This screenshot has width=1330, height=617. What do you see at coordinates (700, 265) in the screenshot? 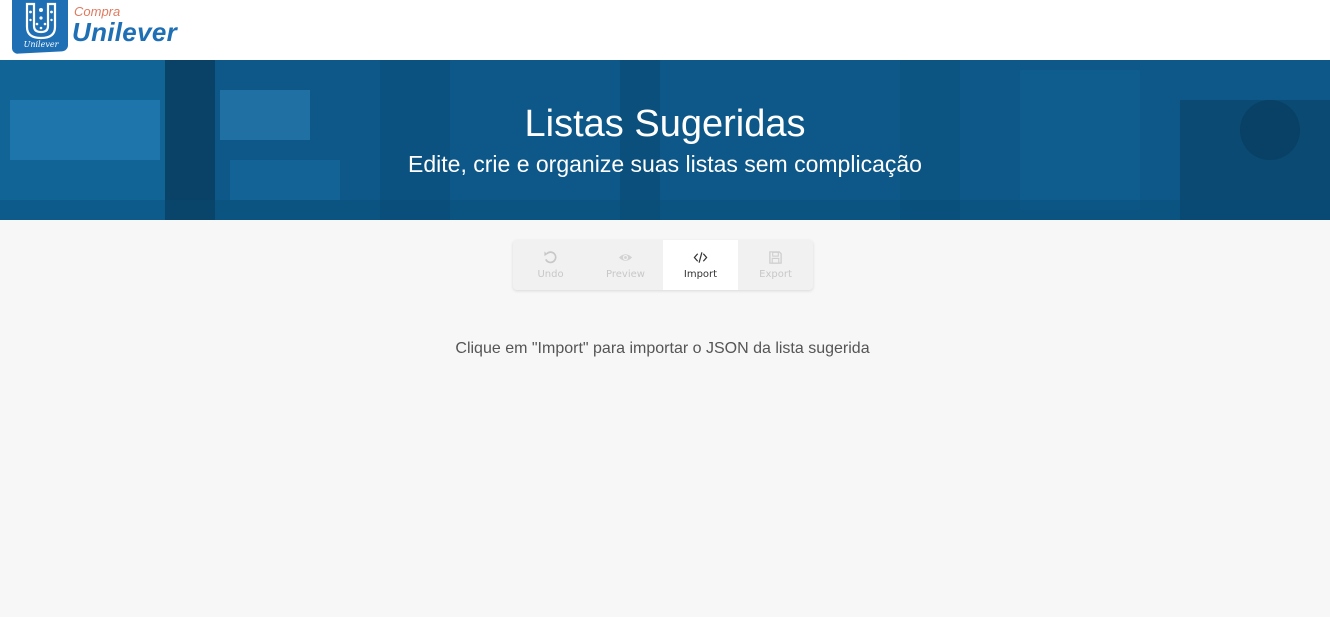
I see `import-button: Import` at bounding box center [700, 265].